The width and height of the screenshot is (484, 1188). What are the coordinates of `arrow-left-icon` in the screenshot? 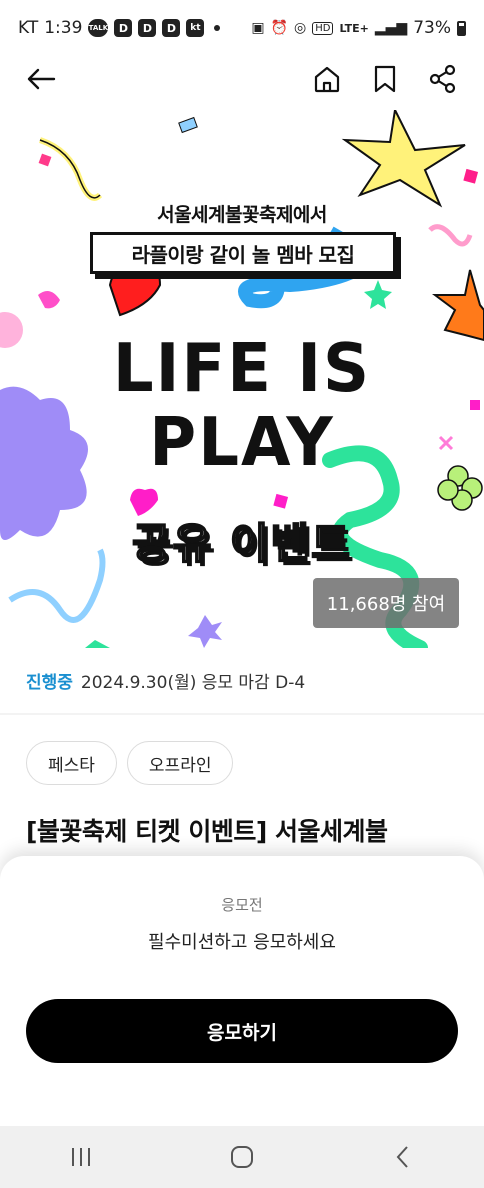 It's located at (41, 79).